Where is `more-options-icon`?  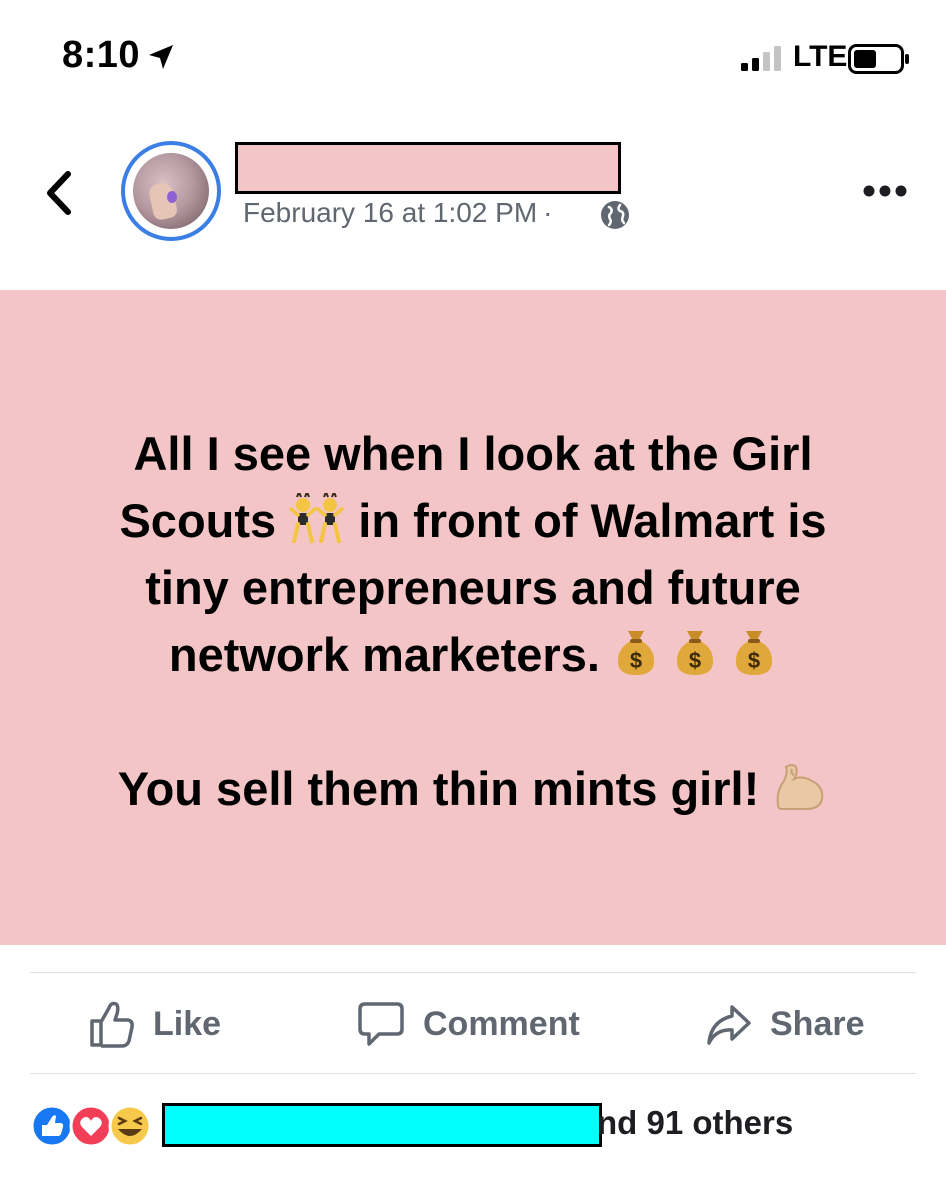 more-options-icon is located at coordinates (885, 191).